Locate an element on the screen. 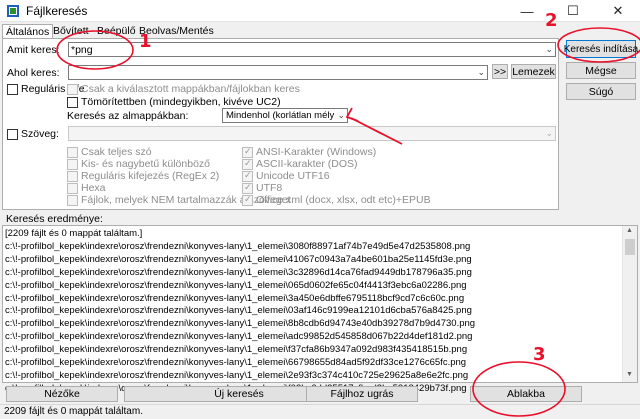 The width and height of the screenshot is (640, 419). annotation-number-2: 2 is located at coordinates (551, 20).